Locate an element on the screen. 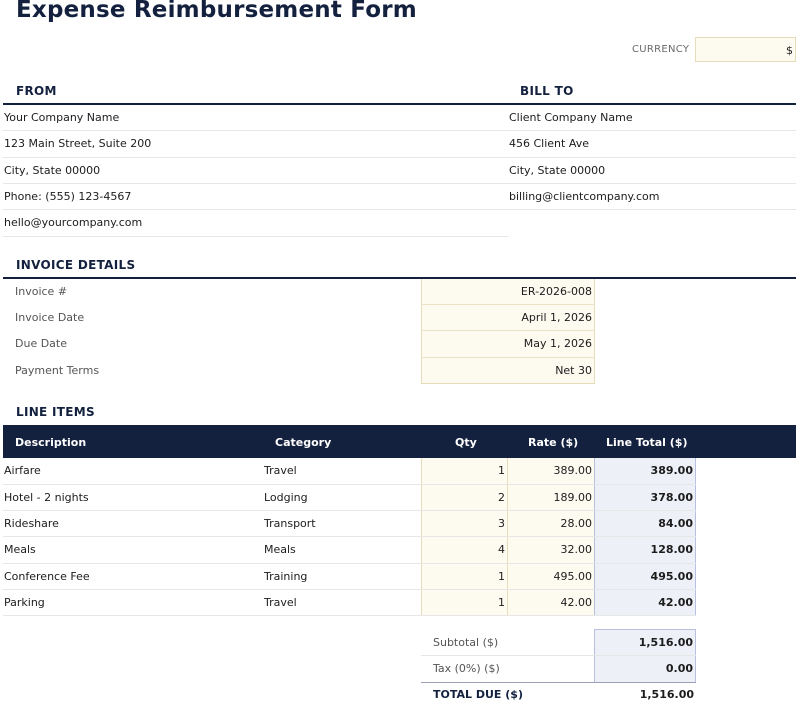 This screenshot has height=708, width=800. payment-terms-field: Net 30 is located at coordinates (508, 371).